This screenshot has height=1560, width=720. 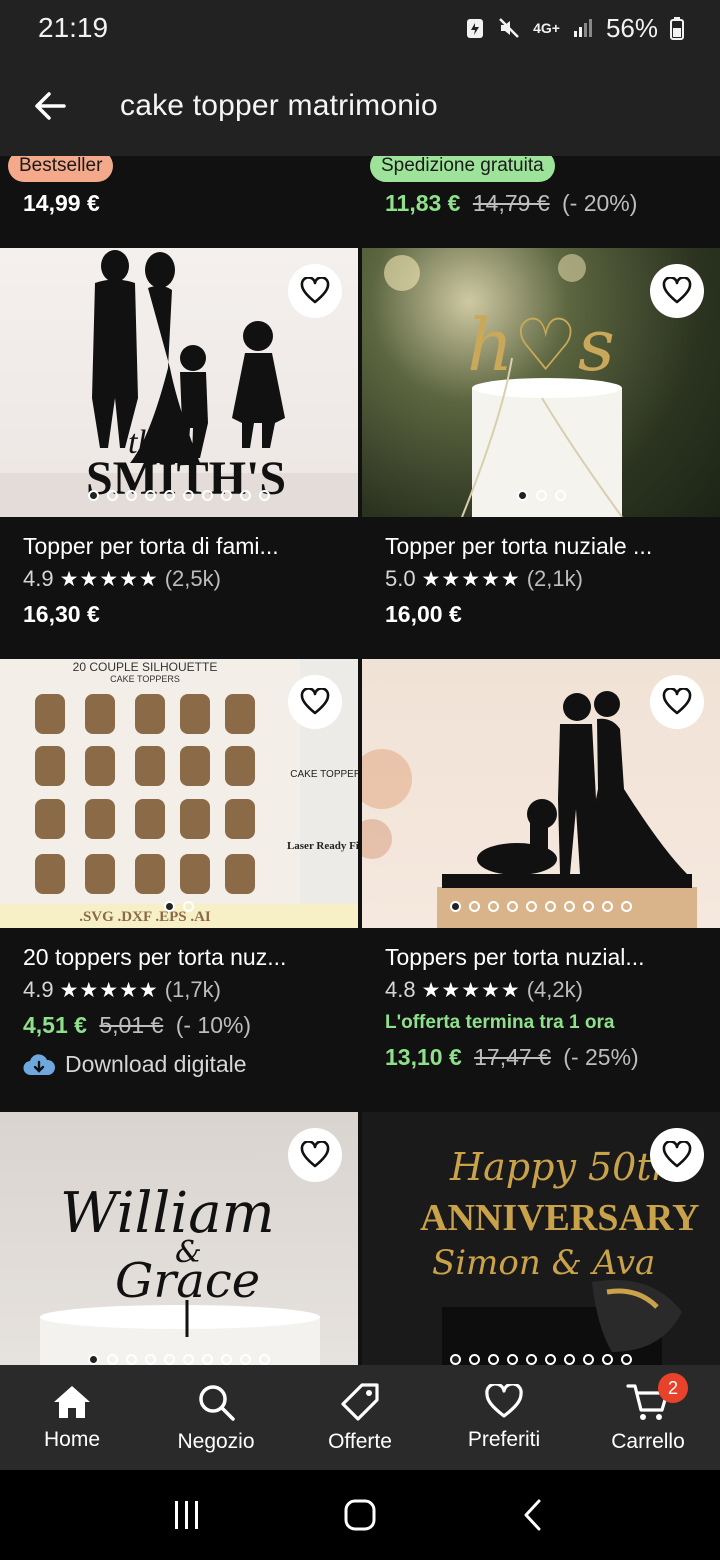 What do you see at coordinates (601, 1057) in the screenshot?
I see `product-discount: (- 25%)` at bounding box center [601, 1057].